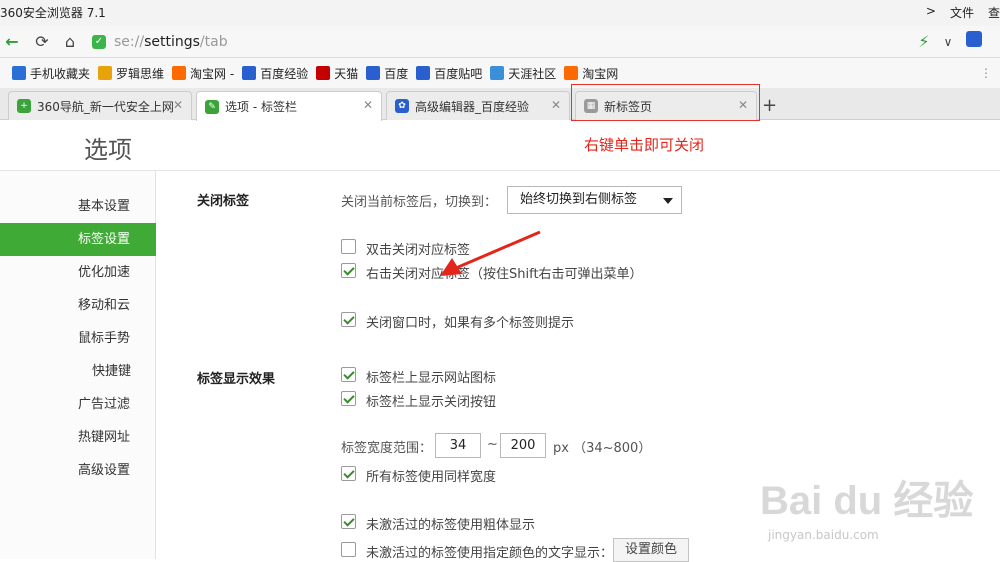  What do you see at coordinates (78, 206) in the screenshot?
I see `sidebar-item-basic: 基本设置` at bounding box center [78, 206].